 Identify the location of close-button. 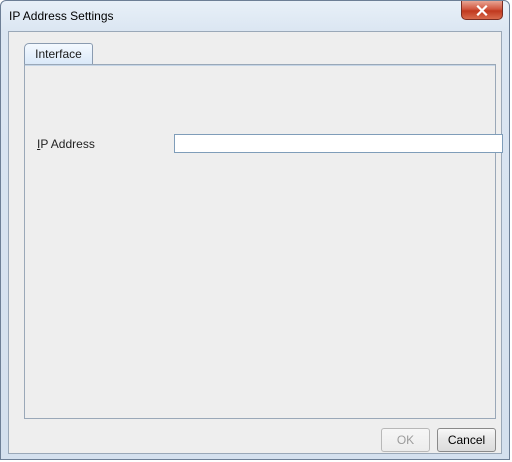
(482, 10).